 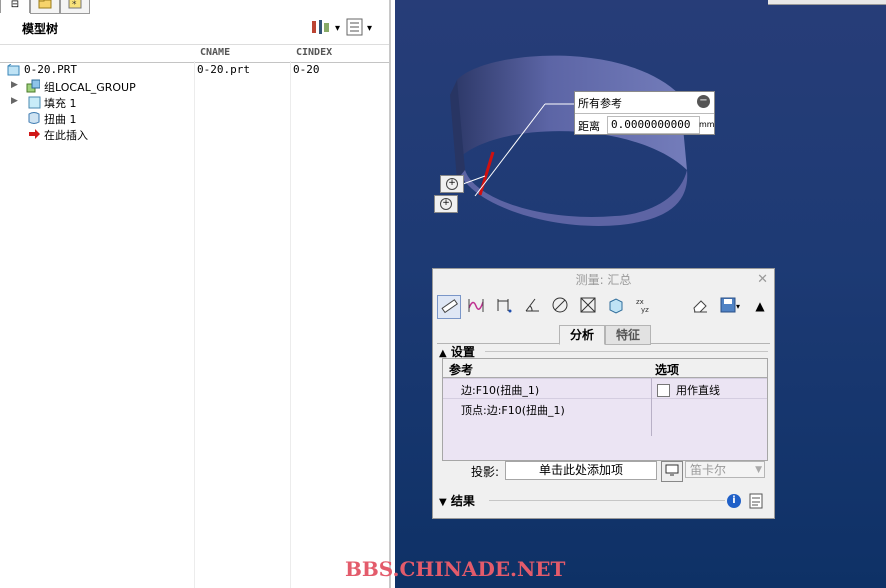 What do you see at coordinates (756, 502) in the screenshot?
I see `details-icon` at bounding box center [756, 502].